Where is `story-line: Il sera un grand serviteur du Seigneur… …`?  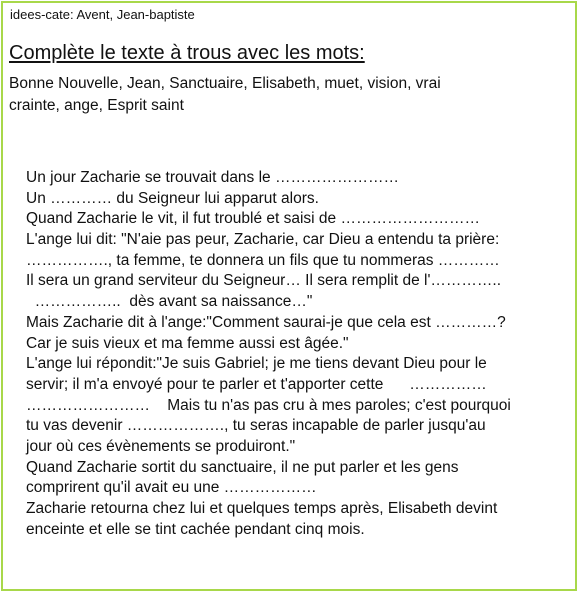
story-line: Il sera un grand serviteur du Seigneur… … is located at coordinates (264, 281).